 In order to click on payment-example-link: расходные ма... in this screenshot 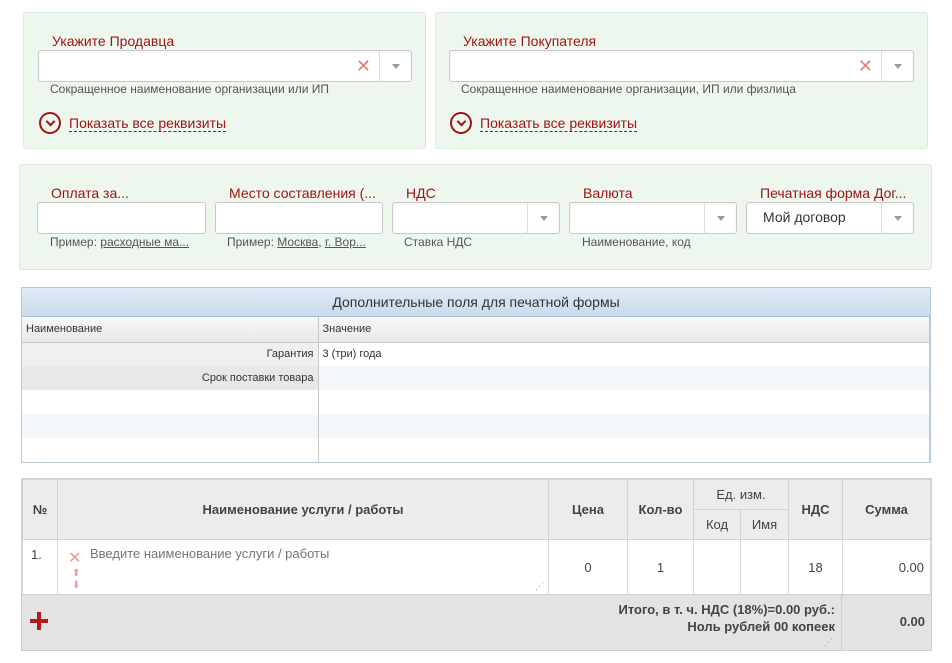, I will do `click(144, 242)`.